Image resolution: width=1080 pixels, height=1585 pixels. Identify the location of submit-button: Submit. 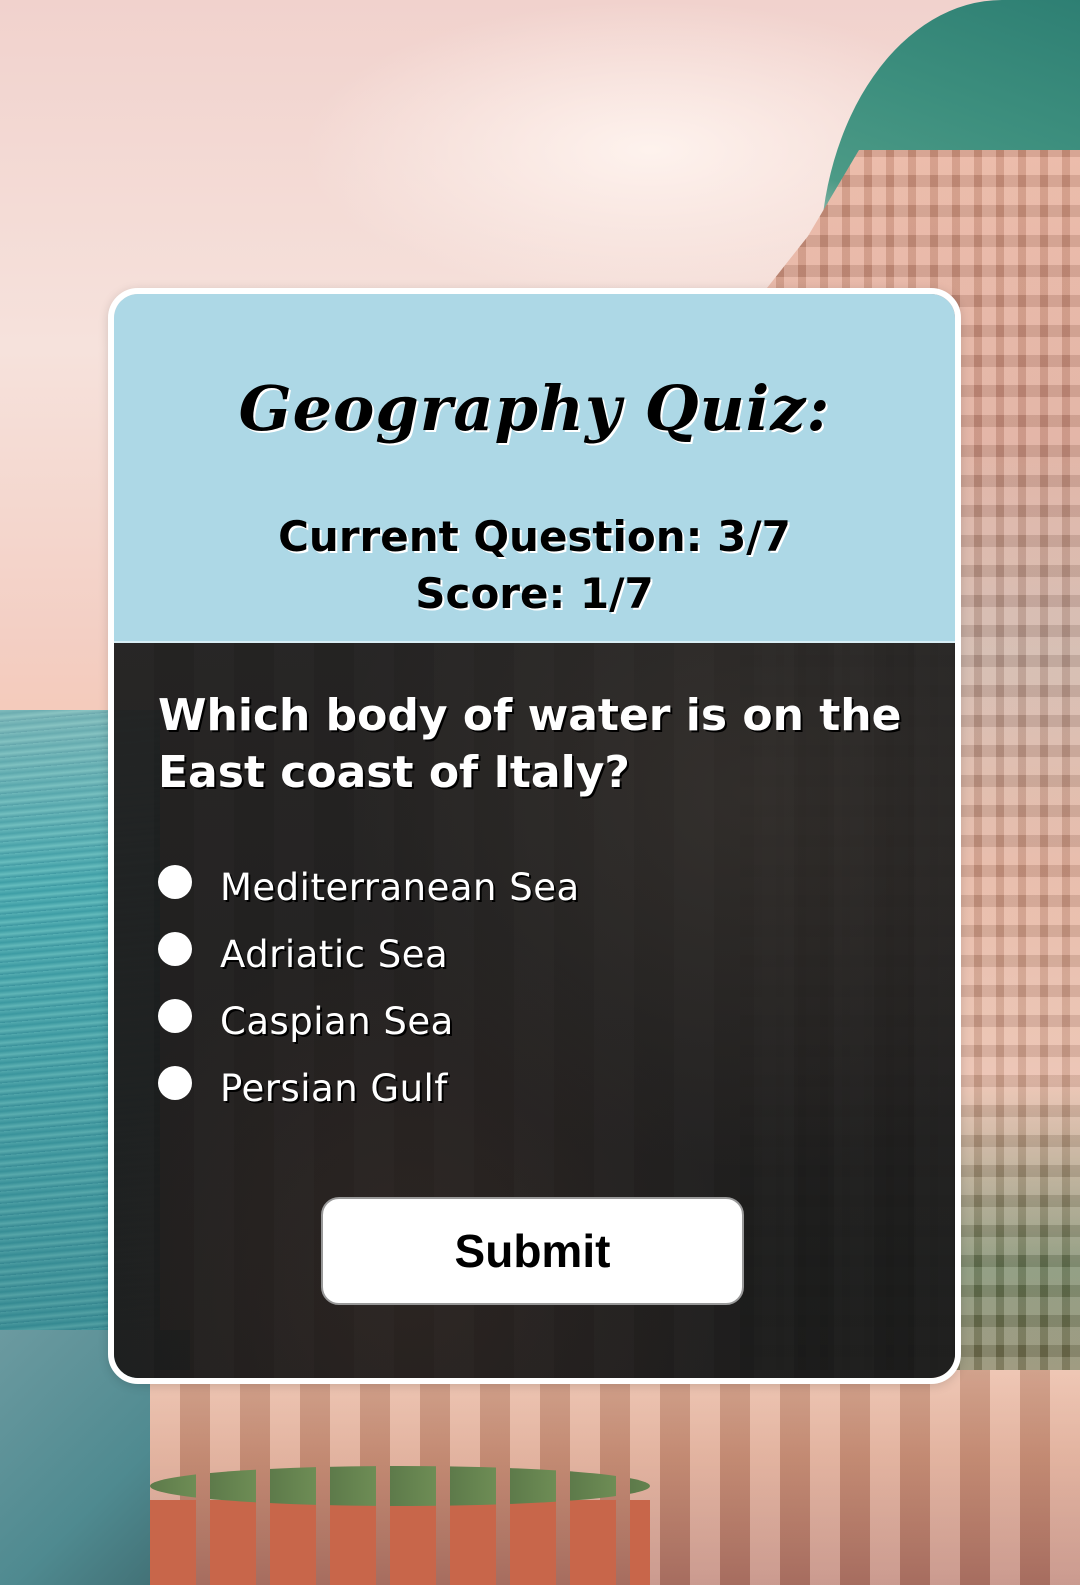
(532, 1251).